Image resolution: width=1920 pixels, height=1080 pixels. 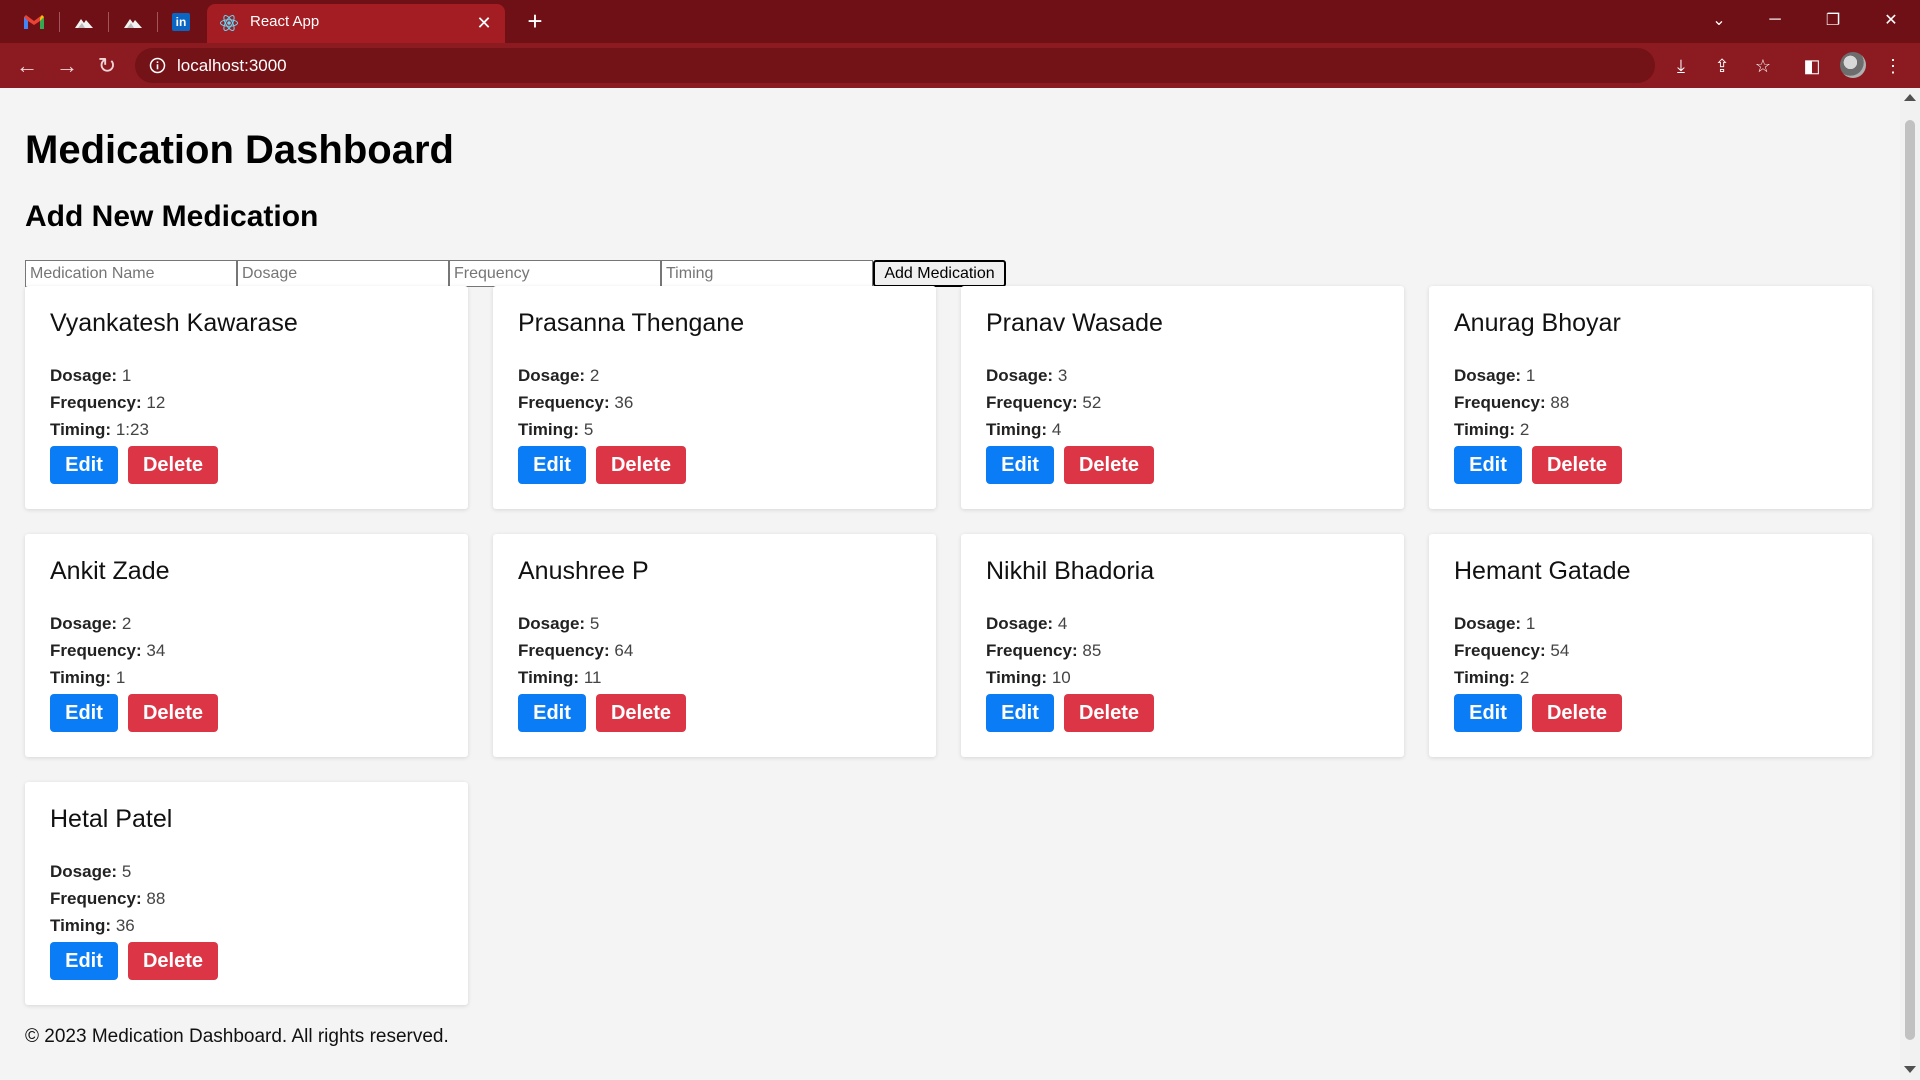 I want to click on minimize-icon: ─, so click(x=1775, y=20).